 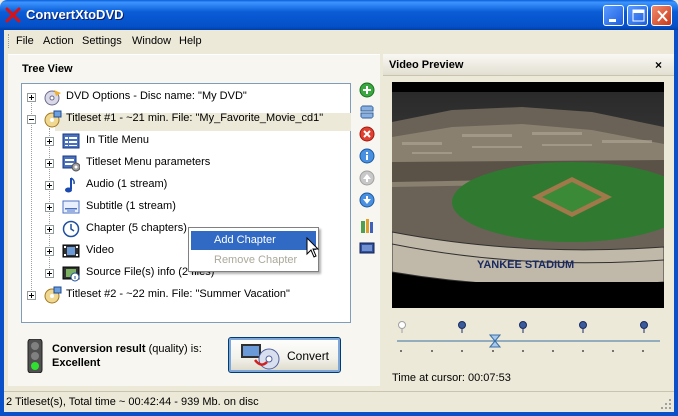 I want to click on app-logo-icon, so click(x=13, y=15).